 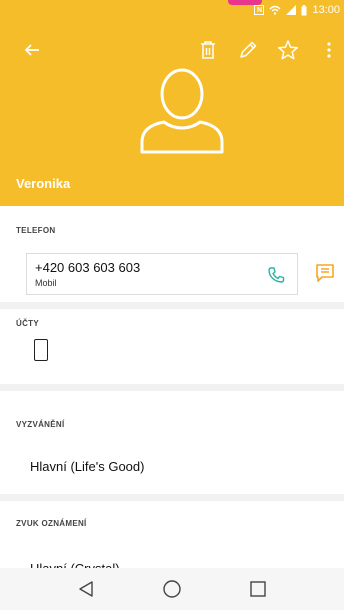 I want to click on back-arrow-icon, so click(x=32, y=50).